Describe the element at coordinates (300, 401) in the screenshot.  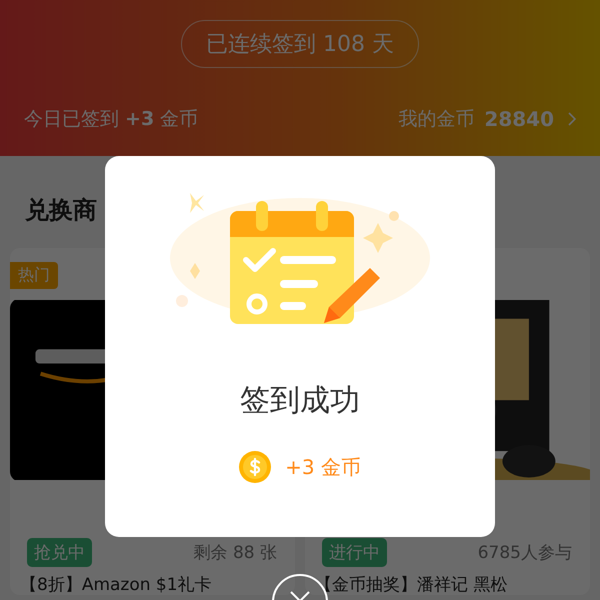
I see `dialog-title: 签到成功` at that location.